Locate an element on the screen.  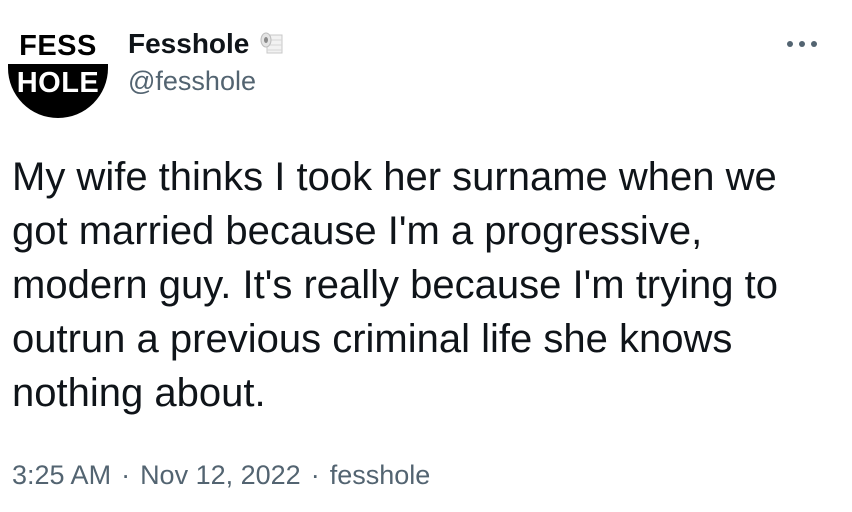
author-name-row: Fesshole is located at coordinates (206, 44).